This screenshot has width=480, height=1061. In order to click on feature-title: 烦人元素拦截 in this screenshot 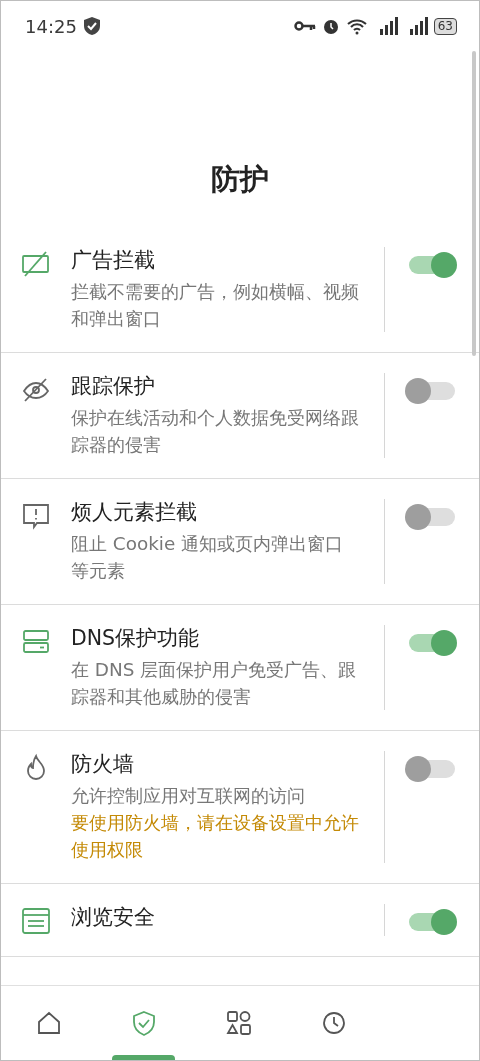, I will do `click(134, 512)`.